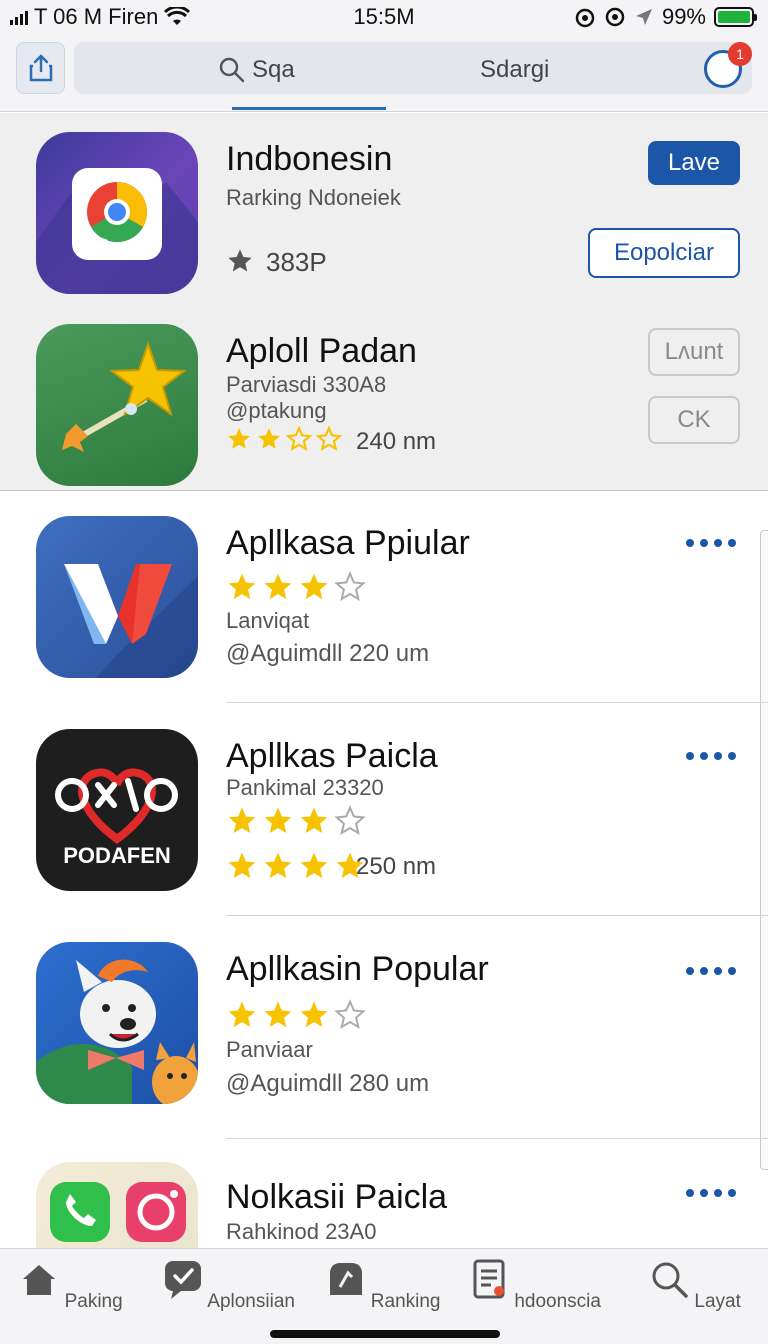 The width and height of the screenshot is (768, 1344). What do you see at coordinates (313, 197) in the screenshot?
I see `featured-subtitle-1: Rarking Ndoneiek` at bounding box center [313, 197].